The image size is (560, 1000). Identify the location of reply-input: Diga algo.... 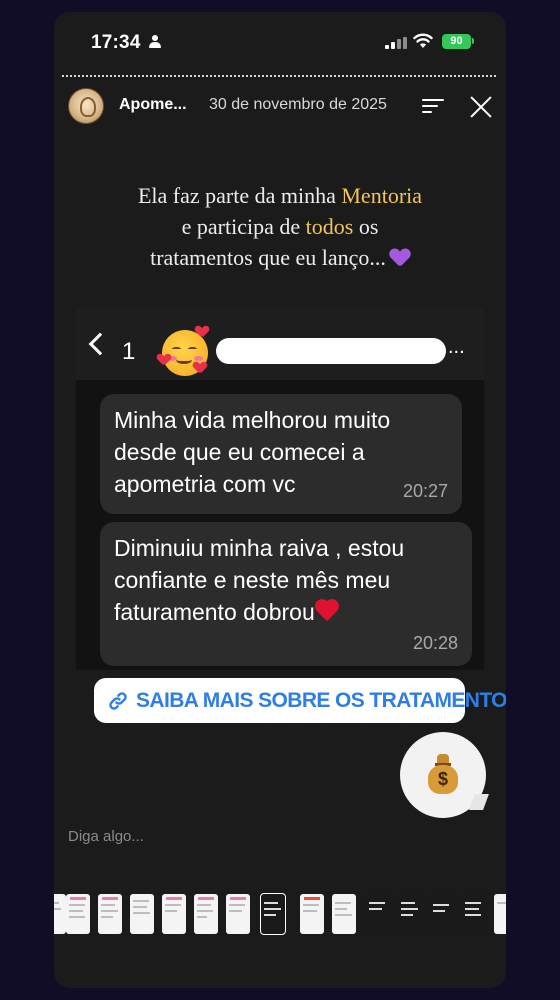
(106, 836).